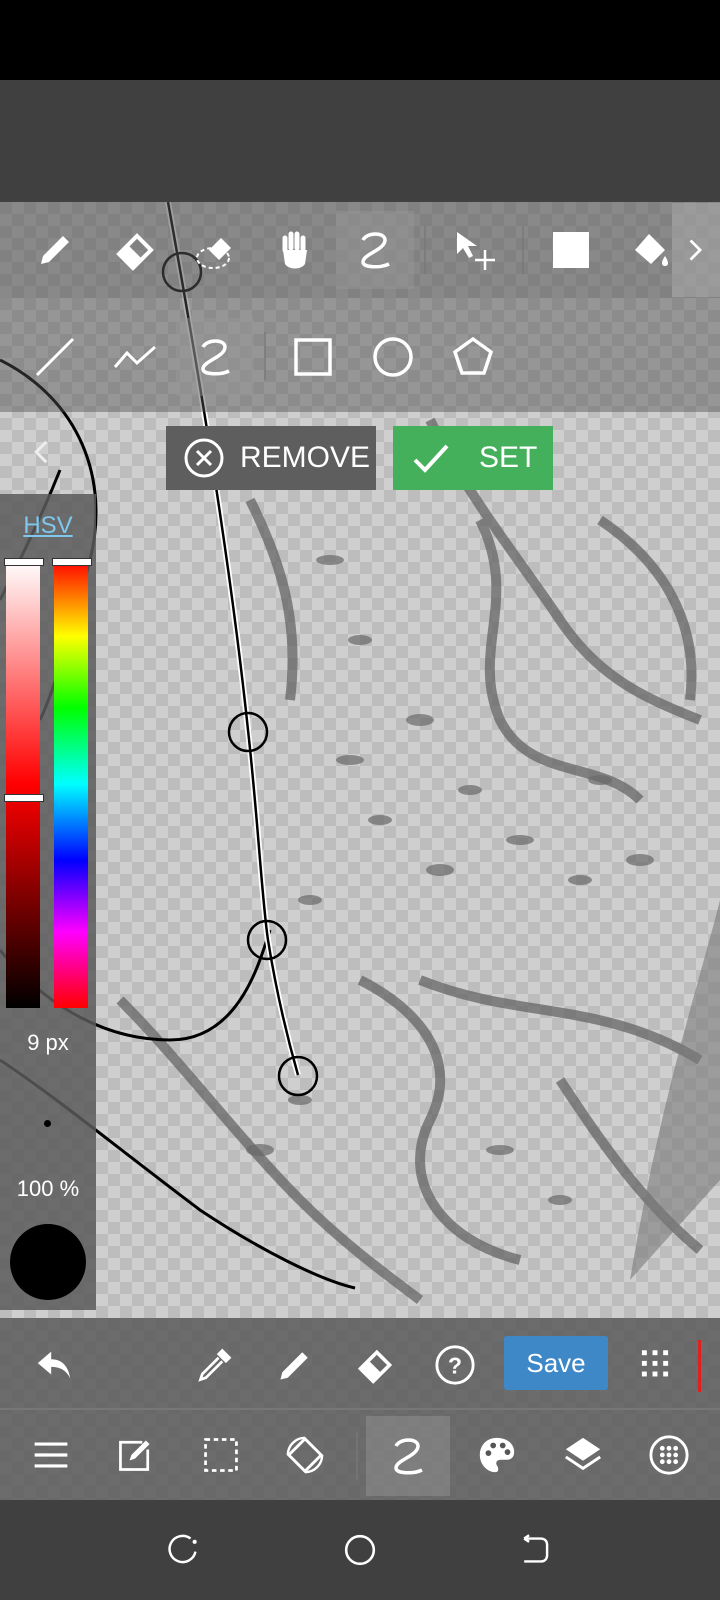 The image size is (720, 1600). What do you see at coordinates (556, 1363) in the screenshot?
I see `save-button: Save` at bounding box center [556, 1363].